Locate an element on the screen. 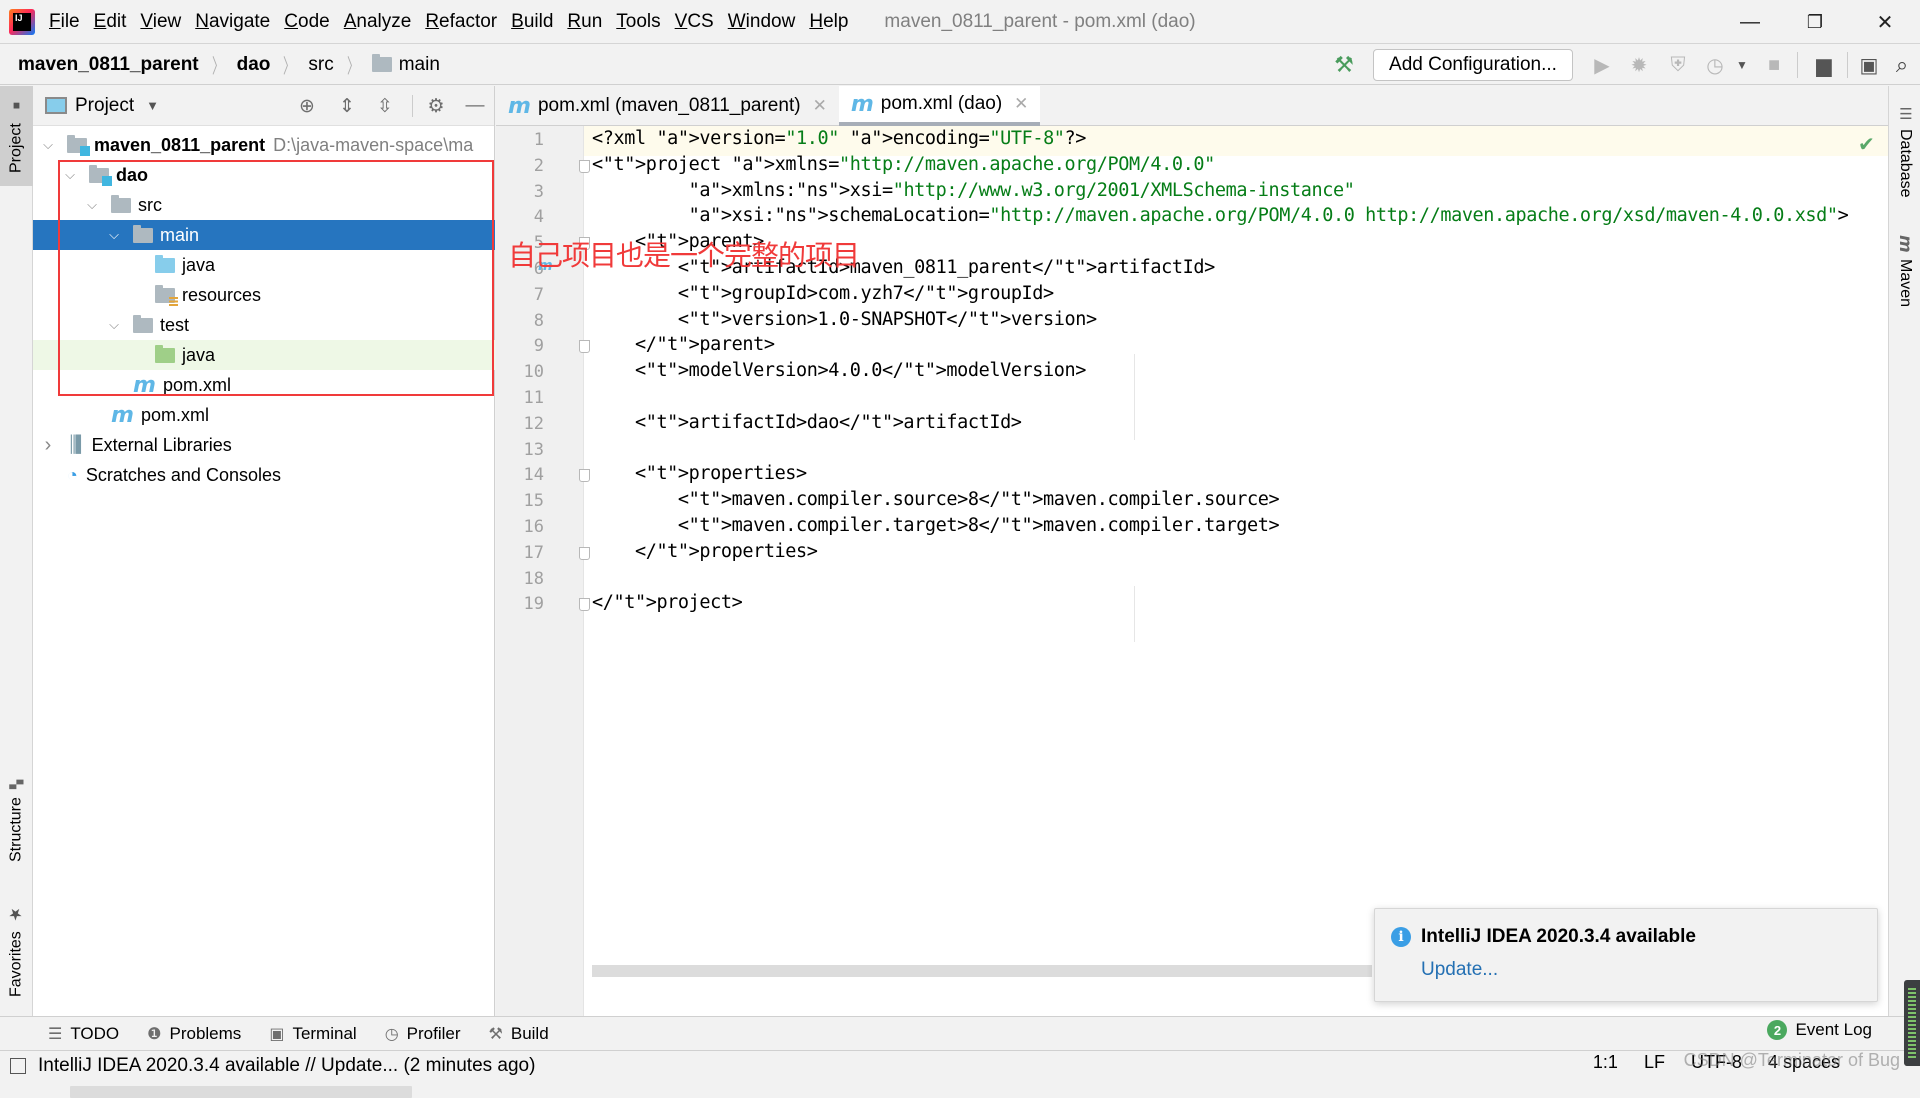  menu-vcs: VCS is located at coordinates (694, 22).